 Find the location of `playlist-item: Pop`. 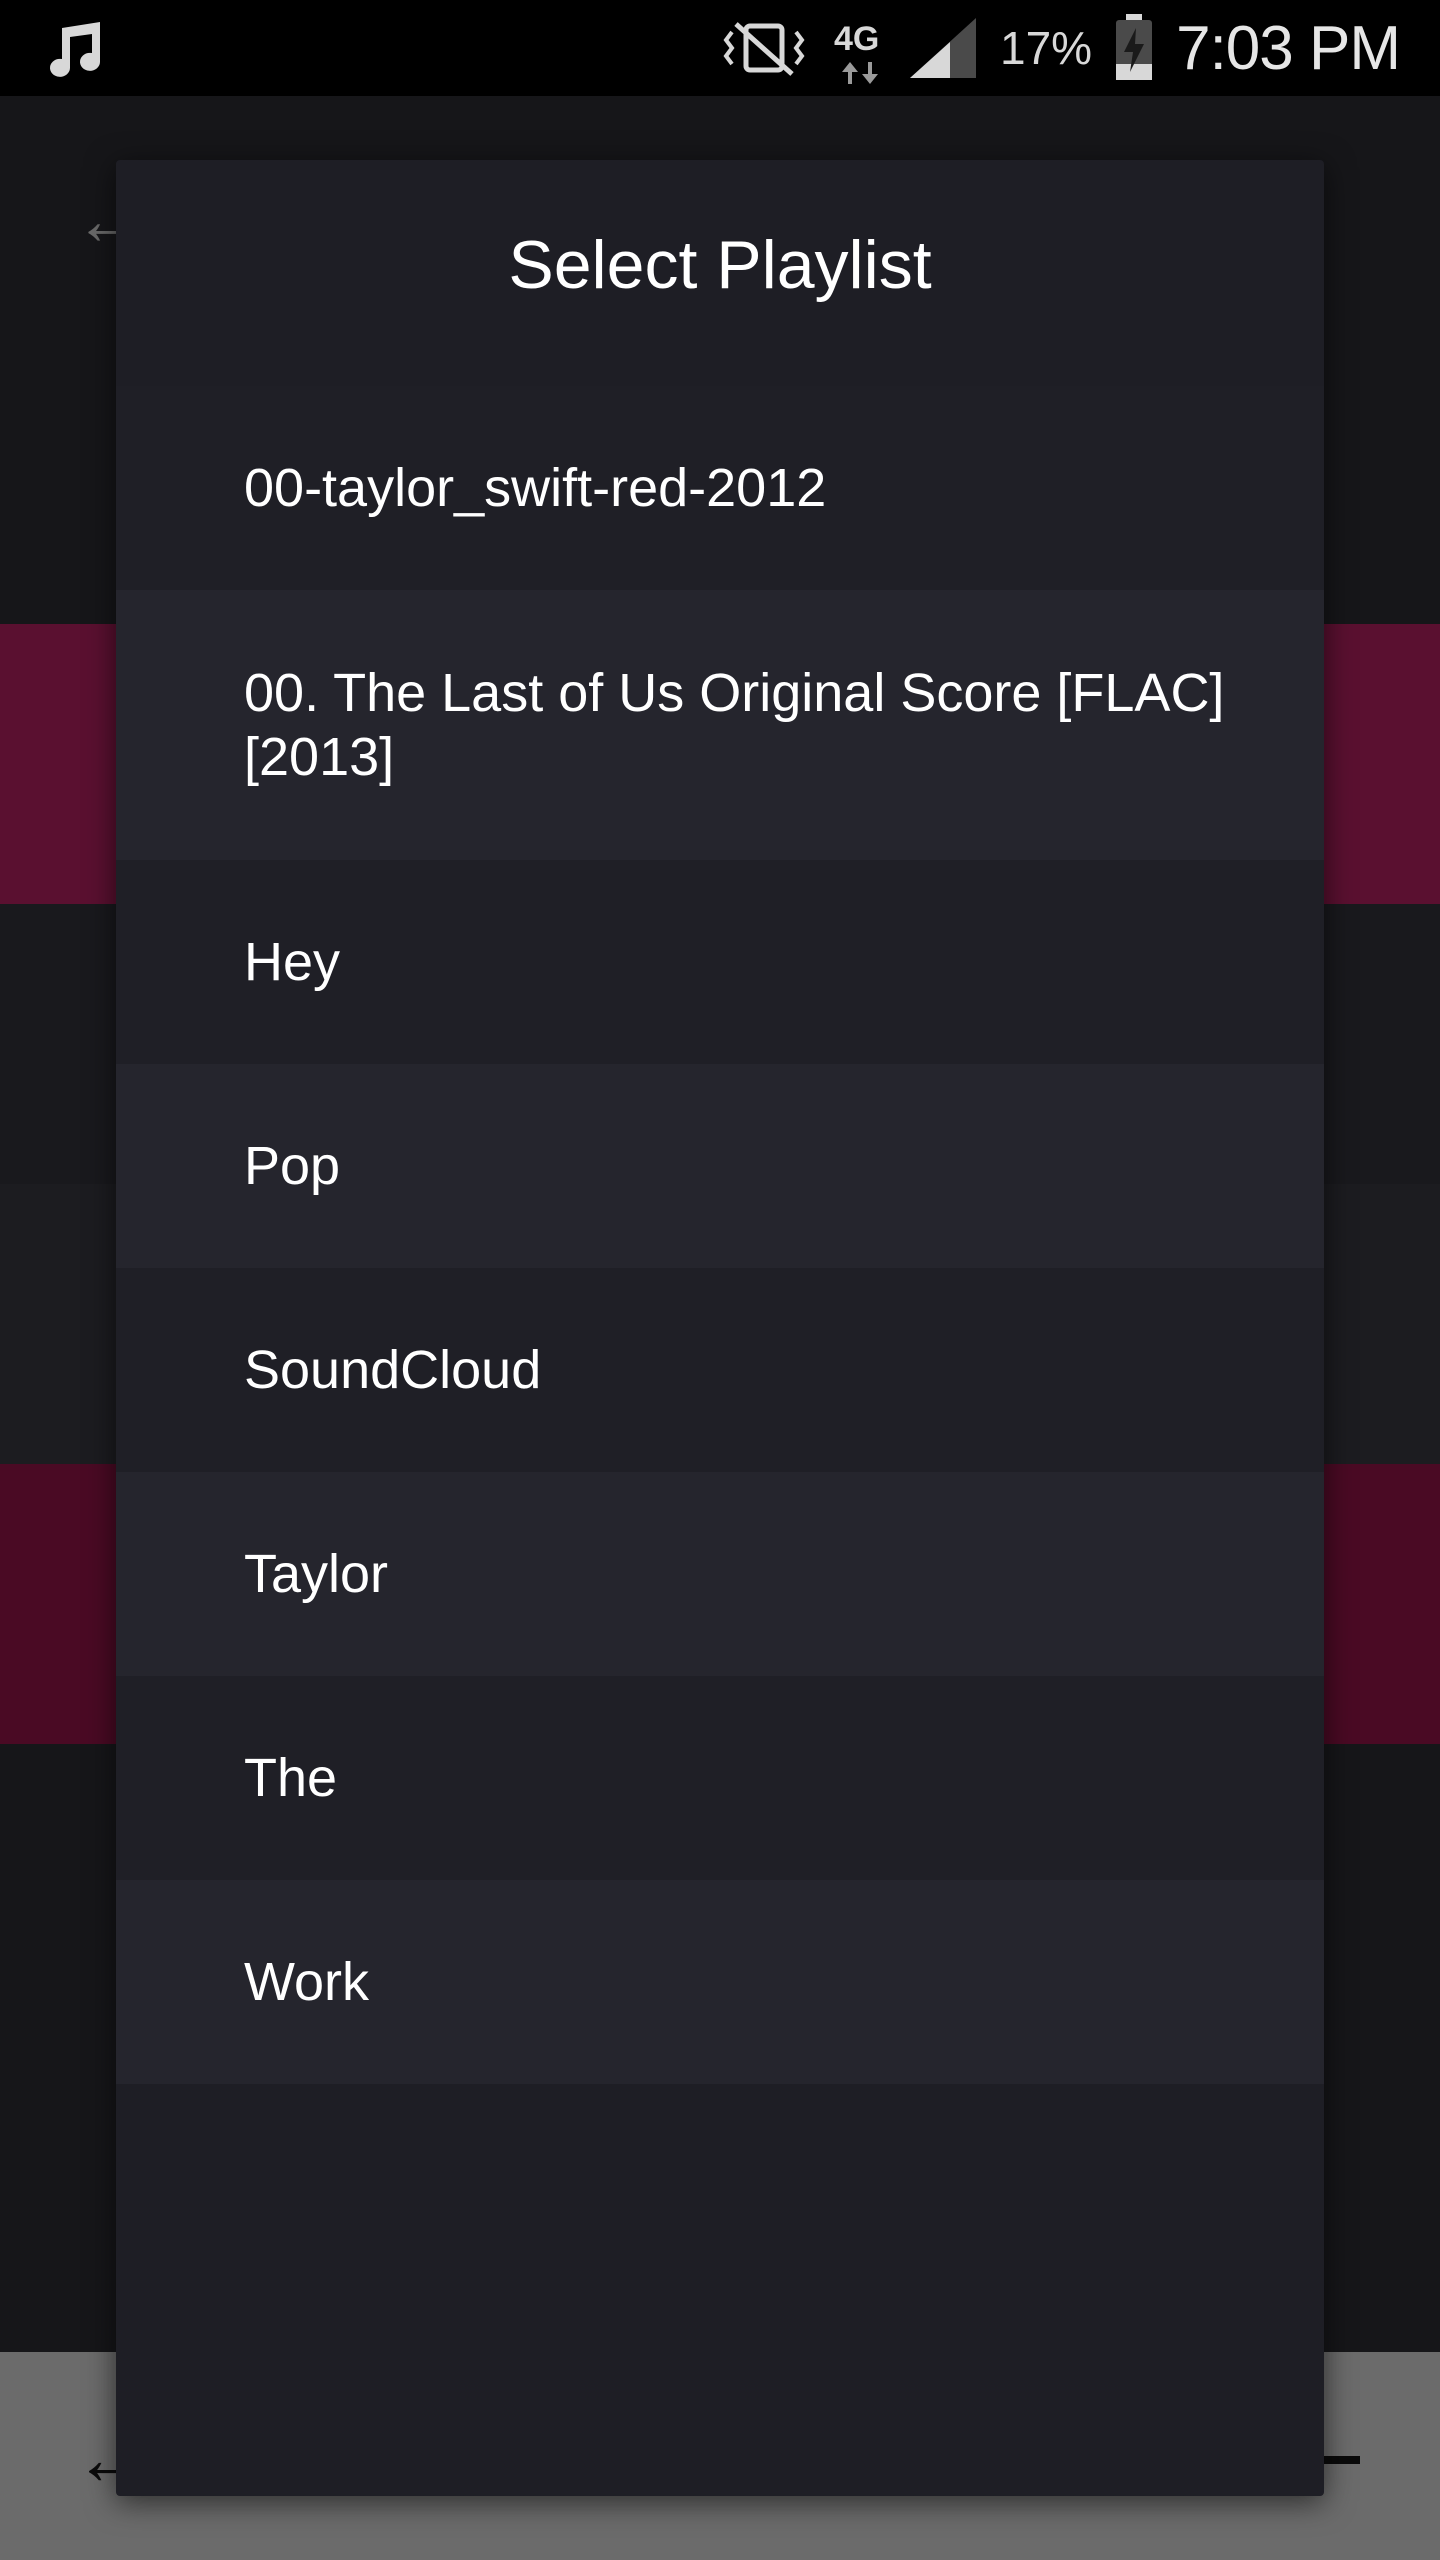

playlist-item: Pop is located at coordinates (720, 1166).